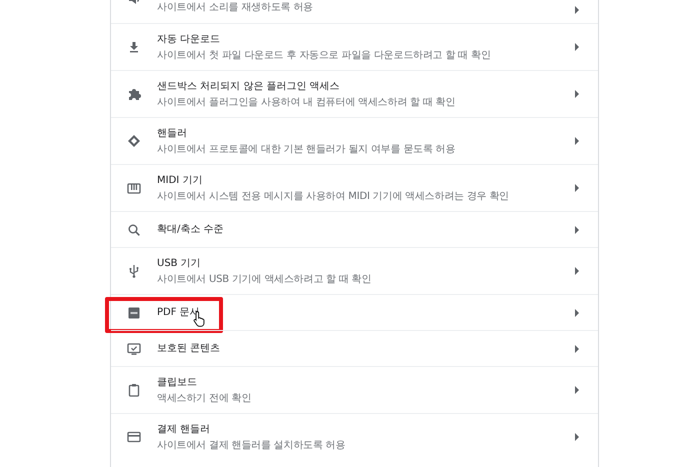 The height and width of the screenshot is (467, 700). Describe the element at coordinates (188, 39) in the screenshot. I see `row-title: 자동 다운로드` at that location.